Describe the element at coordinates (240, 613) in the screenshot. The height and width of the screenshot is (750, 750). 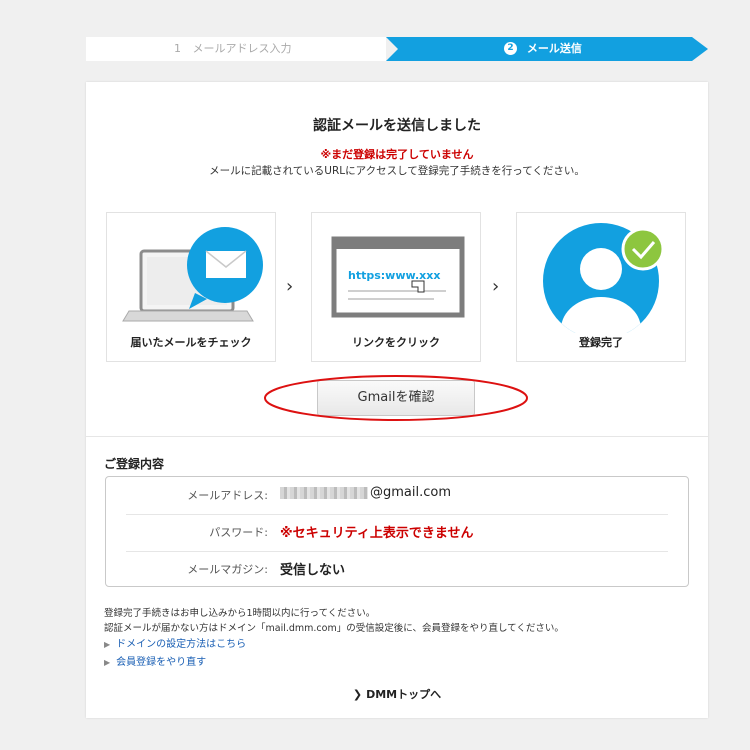
I see `note-time-limit: 登録完了手続きはお申し込みから1時間以内に行ってください。` at that location.